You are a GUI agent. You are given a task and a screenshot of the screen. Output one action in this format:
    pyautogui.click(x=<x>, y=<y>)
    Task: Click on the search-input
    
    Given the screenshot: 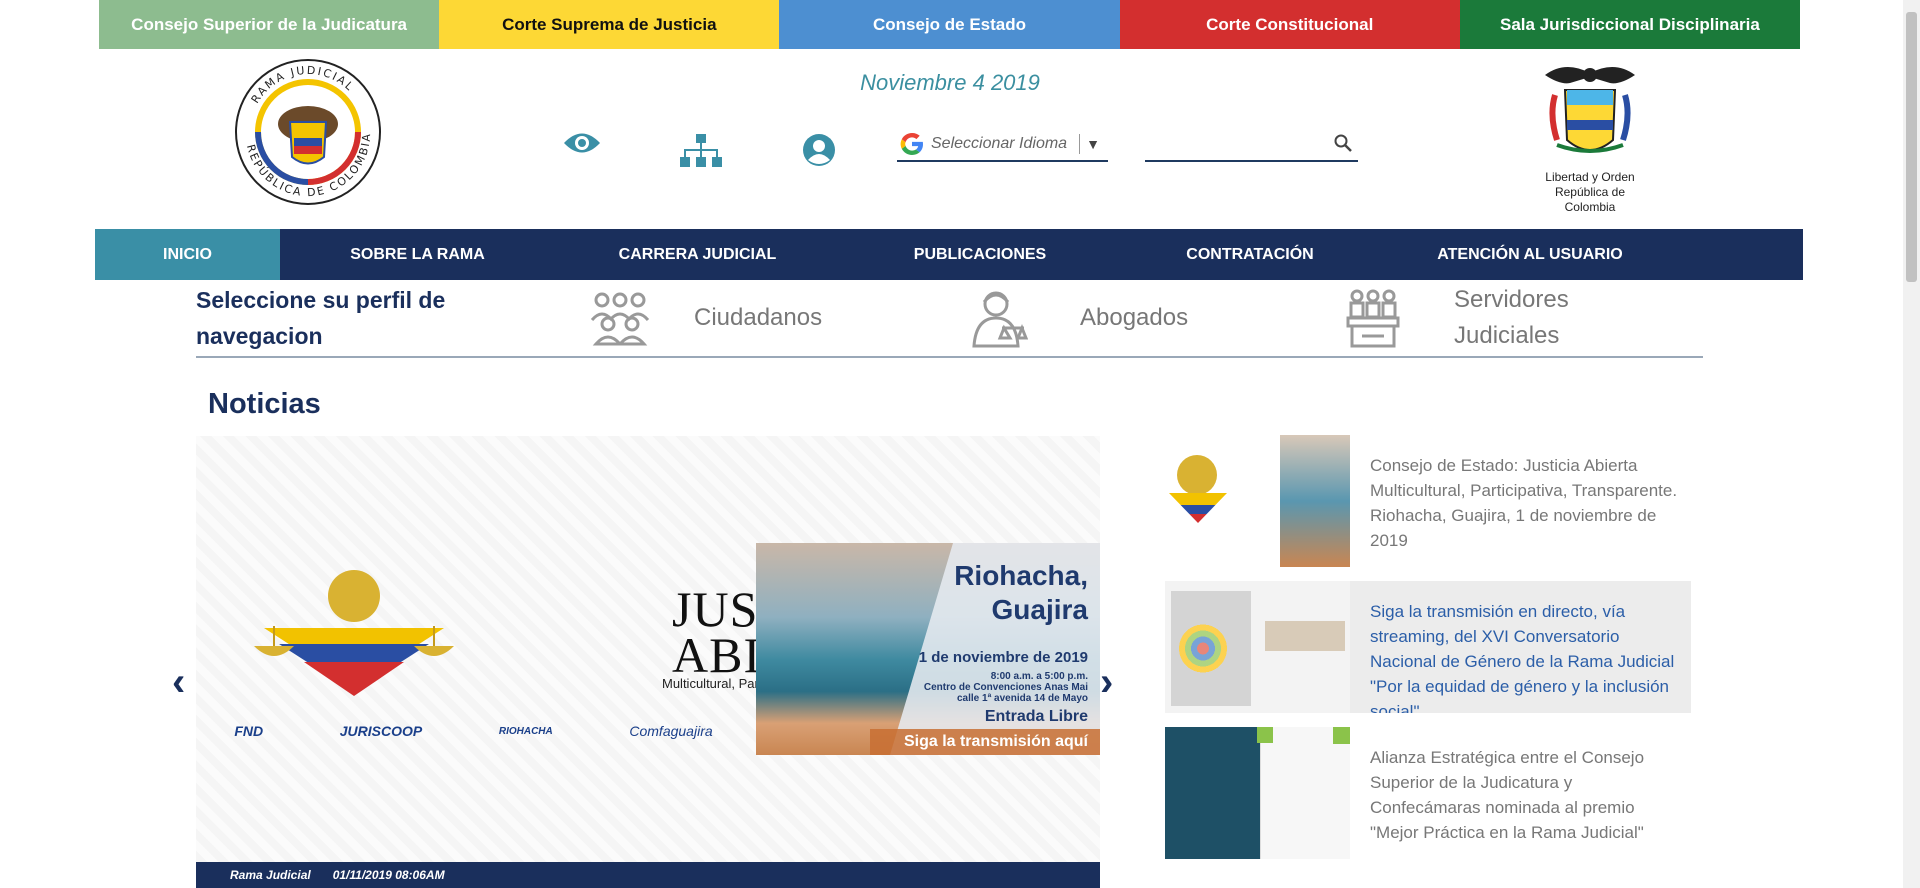 What is the action you would take?
    pyautogui.click(x=1237, y=144)
    